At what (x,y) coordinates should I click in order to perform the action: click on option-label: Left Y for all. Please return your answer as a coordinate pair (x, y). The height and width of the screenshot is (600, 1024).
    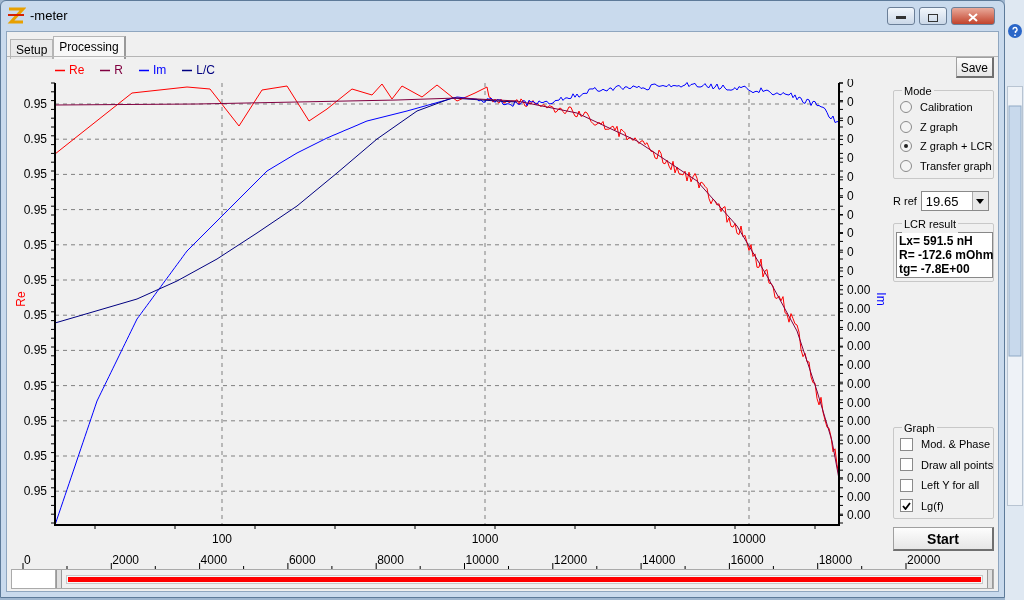
    Looking at the image, I should click on (950, 485).